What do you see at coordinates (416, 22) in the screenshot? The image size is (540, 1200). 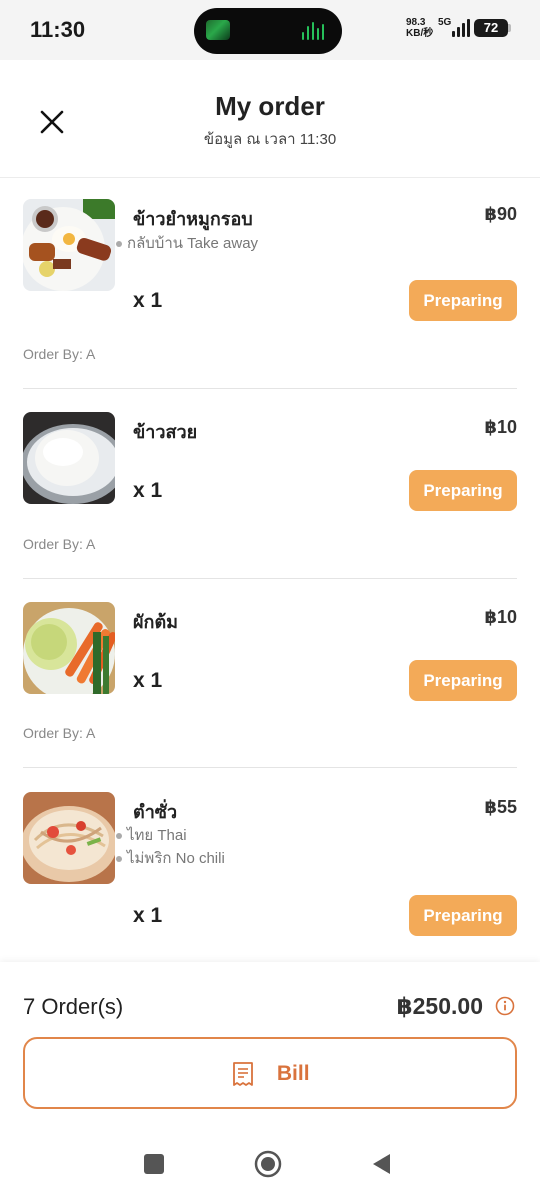 I see `network-speed-value: 98.3` at bounding box center [416, 22].